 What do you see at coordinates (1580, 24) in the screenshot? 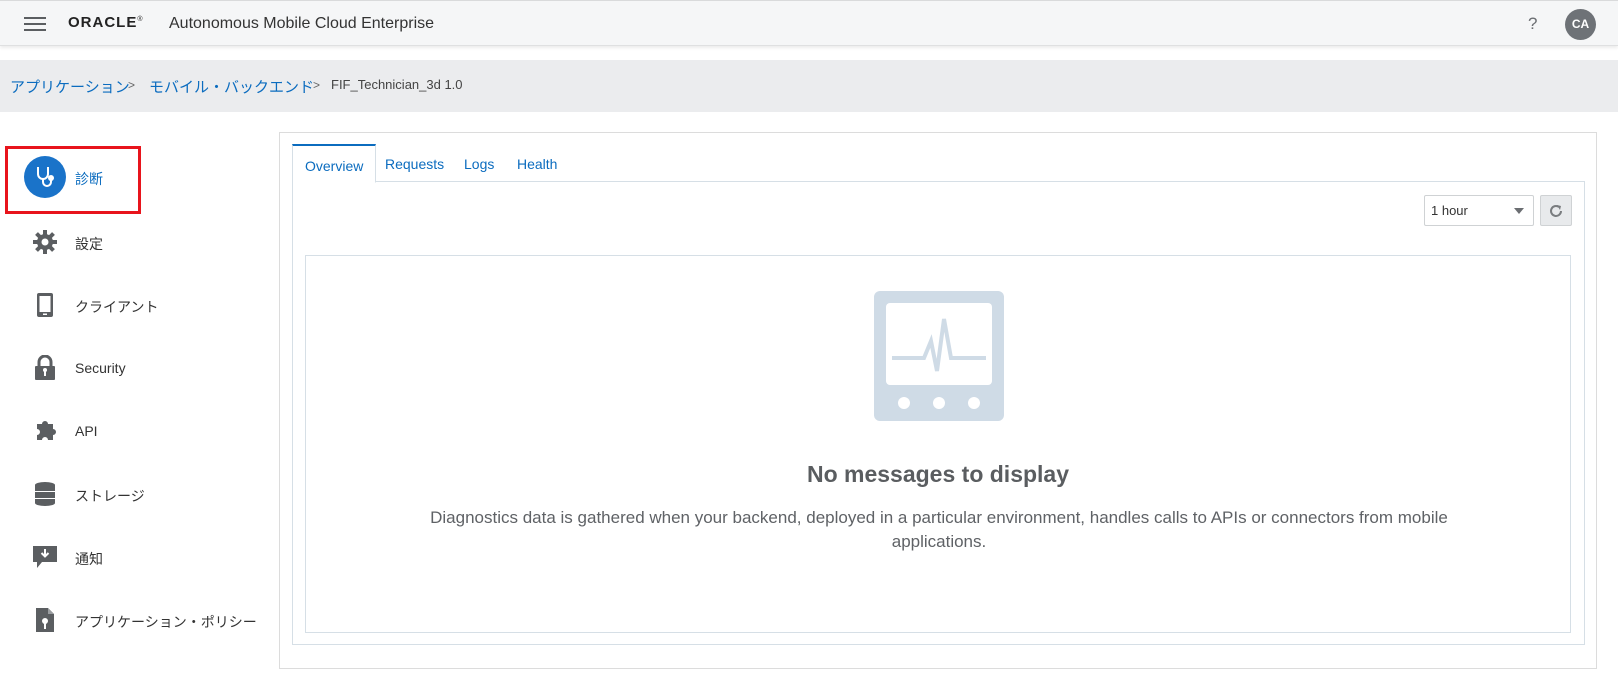
I see `user-avatar: CA` at bounding box center [1580, 24].